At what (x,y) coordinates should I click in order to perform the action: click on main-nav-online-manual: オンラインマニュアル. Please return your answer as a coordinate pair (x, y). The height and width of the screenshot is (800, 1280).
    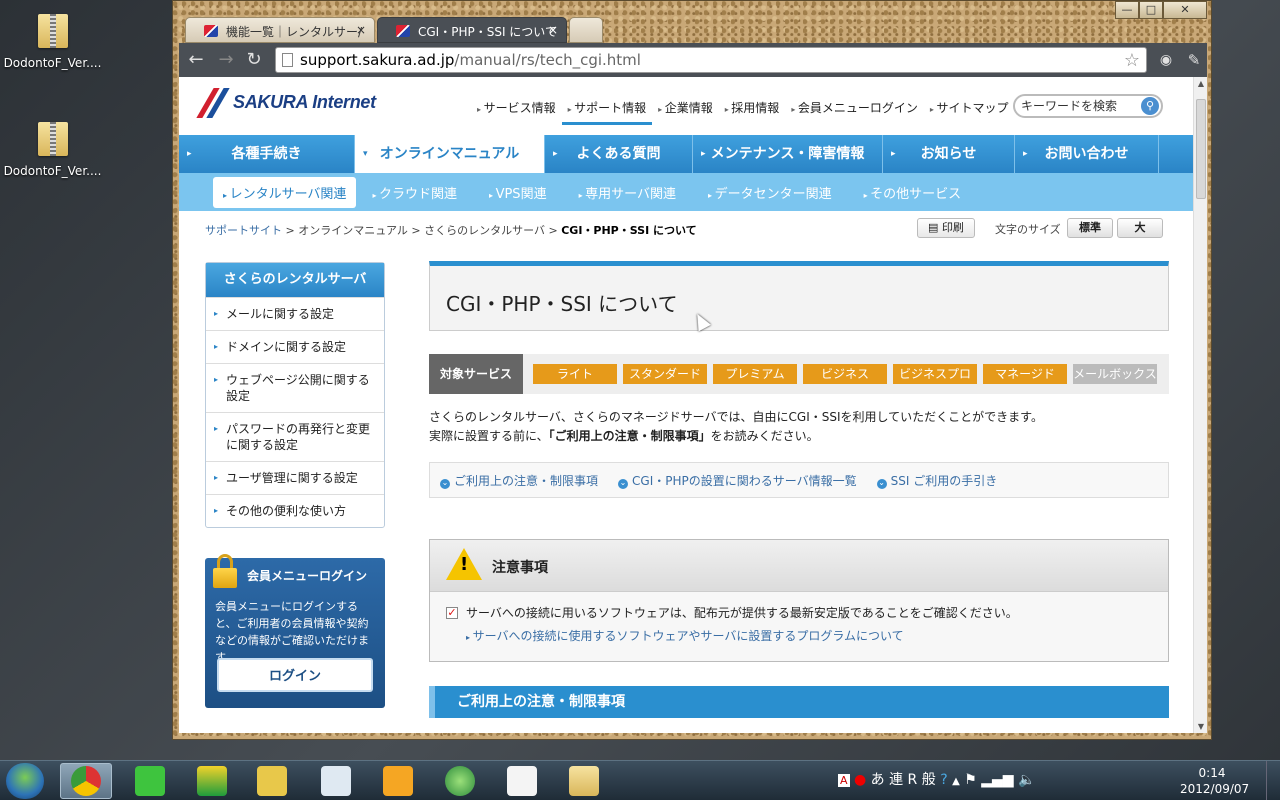
    Looking at the image, I should click on (450, 154).